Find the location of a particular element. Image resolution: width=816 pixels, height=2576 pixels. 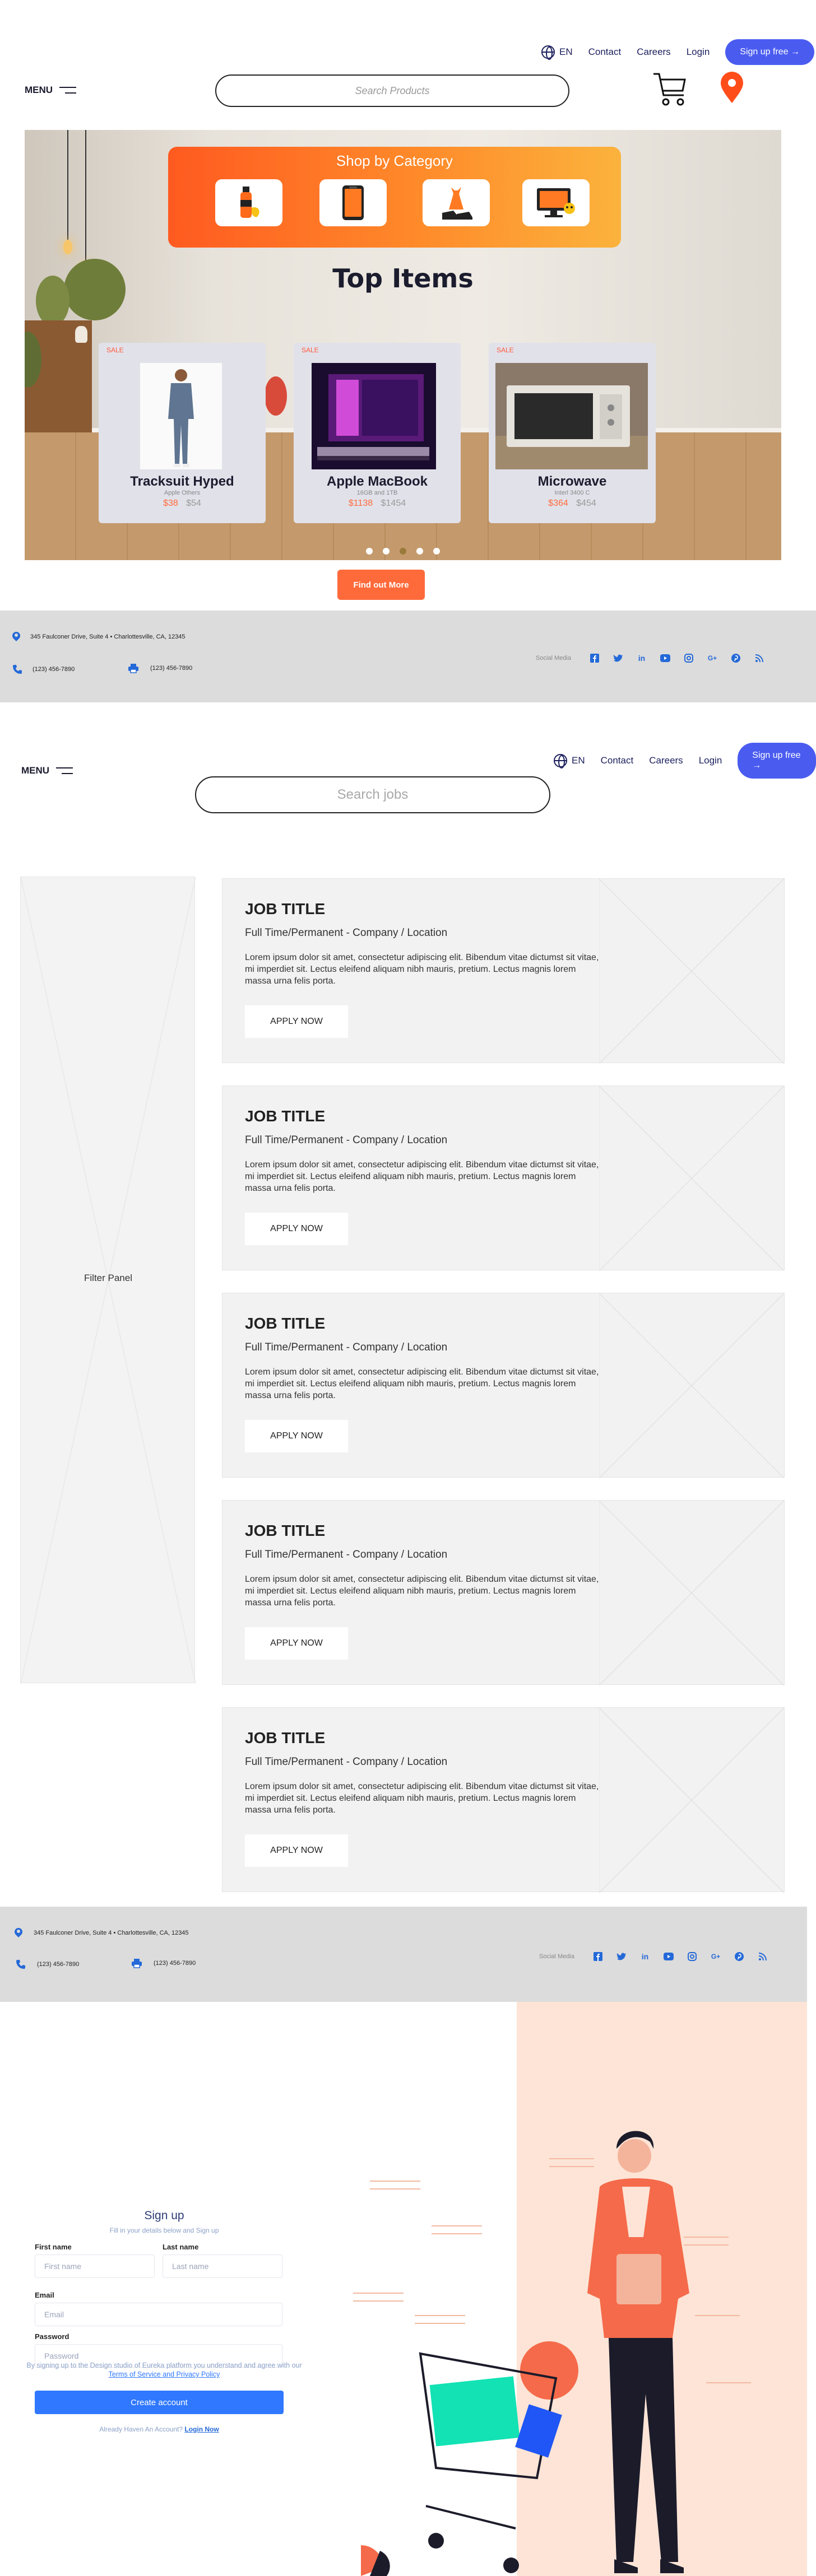

smartphone-icon is located at coordinates (353, 202).